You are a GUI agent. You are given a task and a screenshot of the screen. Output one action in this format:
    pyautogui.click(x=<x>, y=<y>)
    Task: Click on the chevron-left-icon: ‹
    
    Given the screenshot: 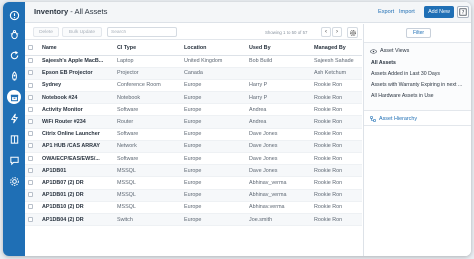 What is the action you would take?
    pyautogui.click(x=326, y=32)
    